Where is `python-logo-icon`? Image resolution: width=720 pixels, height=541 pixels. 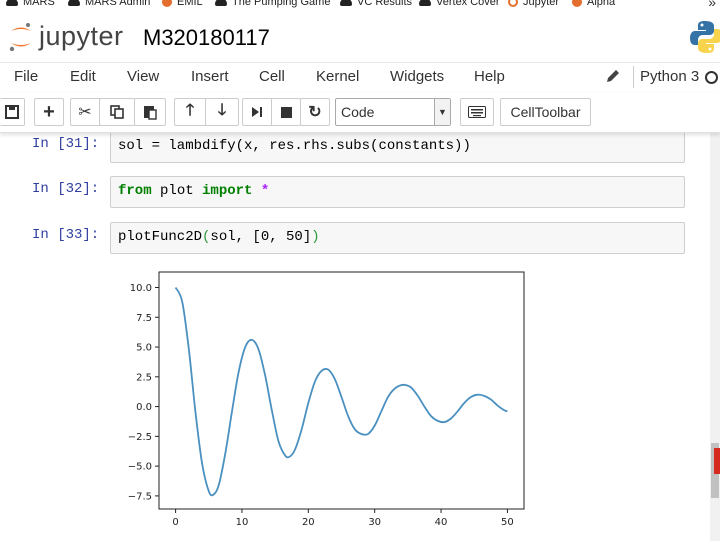 python-logo-icon is located at coordinates (705, 37).